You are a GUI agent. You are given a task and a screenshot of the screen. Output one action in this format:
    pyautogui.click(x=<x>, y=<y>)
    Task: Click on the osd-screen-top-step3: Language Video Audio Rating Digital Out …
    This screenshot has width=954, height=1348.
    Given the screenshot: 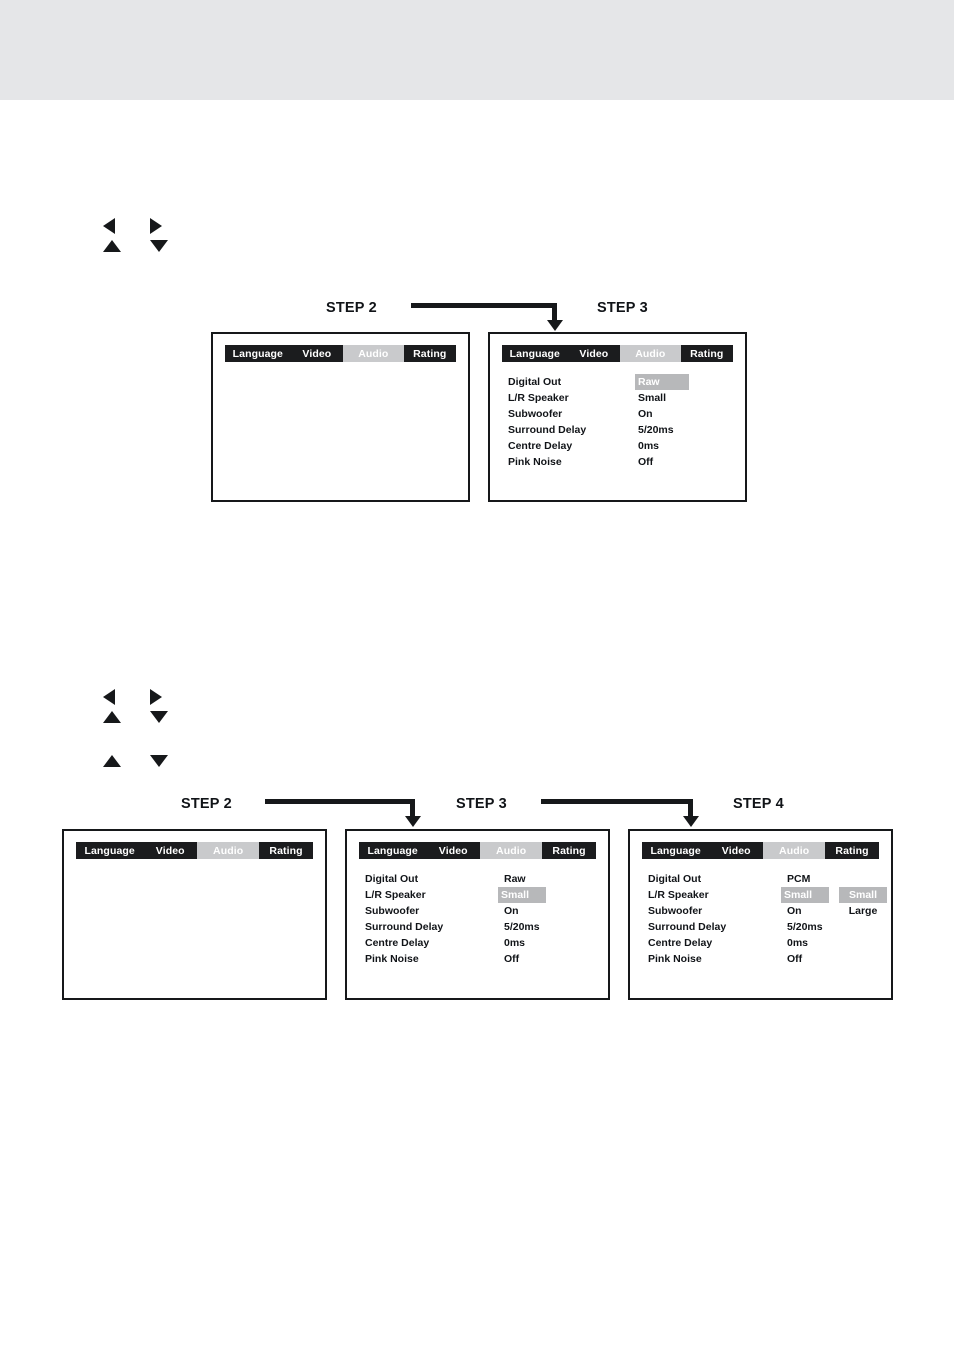 What is the action you would take?
    pyautogui.click(x=617, y=417)
    